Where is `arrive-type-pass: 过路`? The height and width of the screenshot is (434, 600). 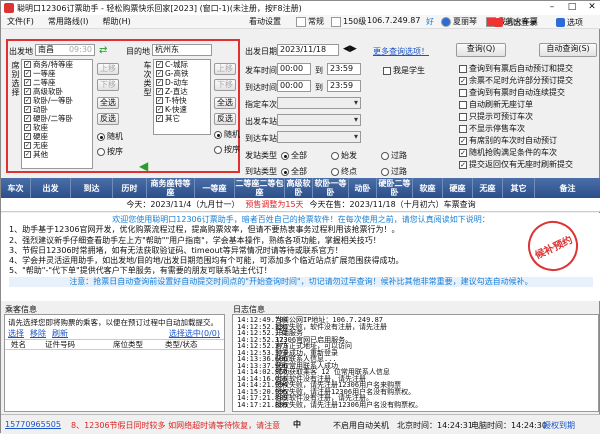
arrive-type-pass: 过路 is located at coordinates (394, 171).